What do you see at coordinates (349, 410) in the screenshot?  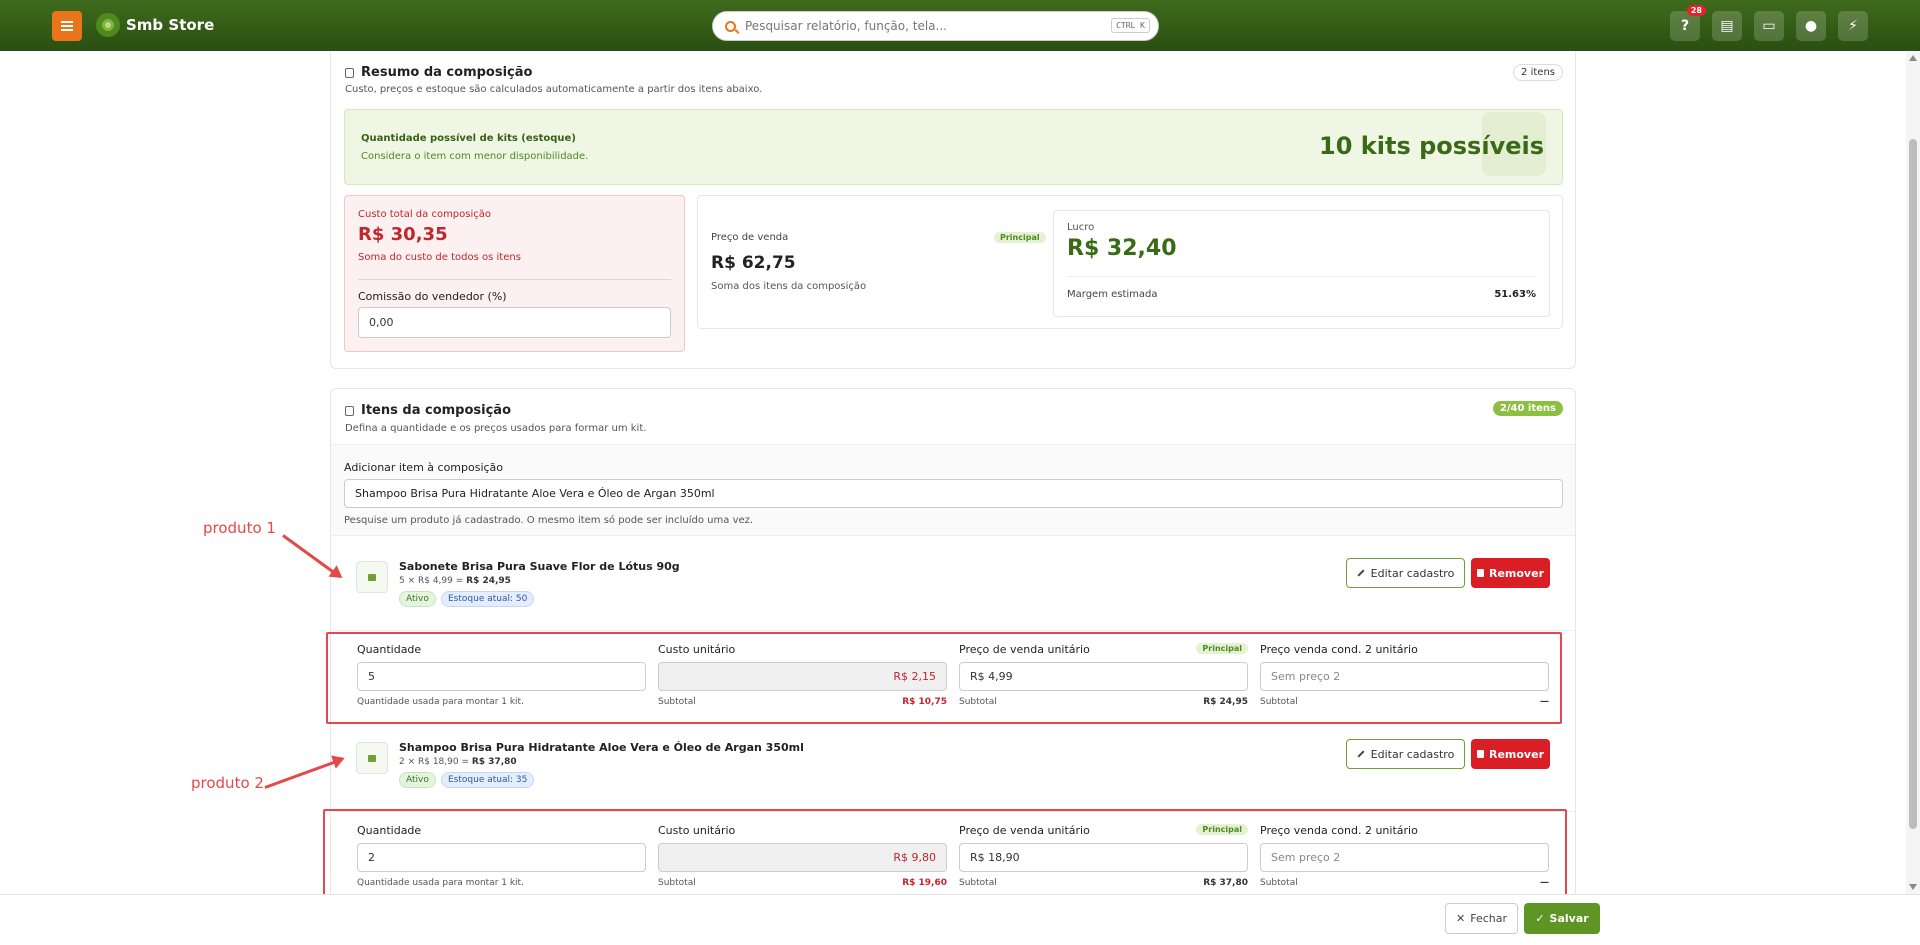 I see `boxes-icon` at bounding box center [349, 410].